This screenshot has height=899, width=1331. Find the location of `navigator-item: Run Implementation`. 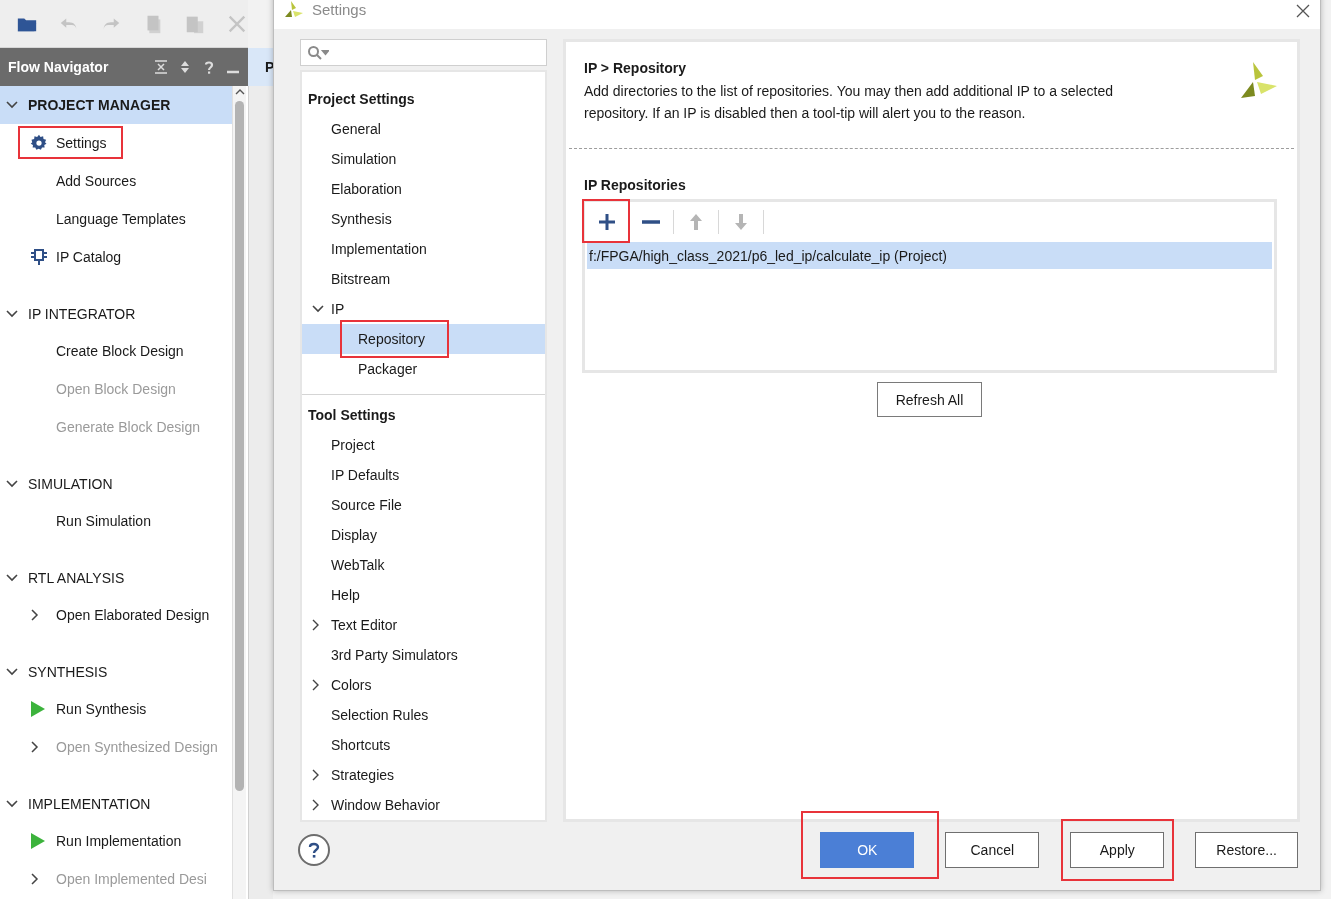

navigator-item: Run Implementation is located at coordinates (106, 841).